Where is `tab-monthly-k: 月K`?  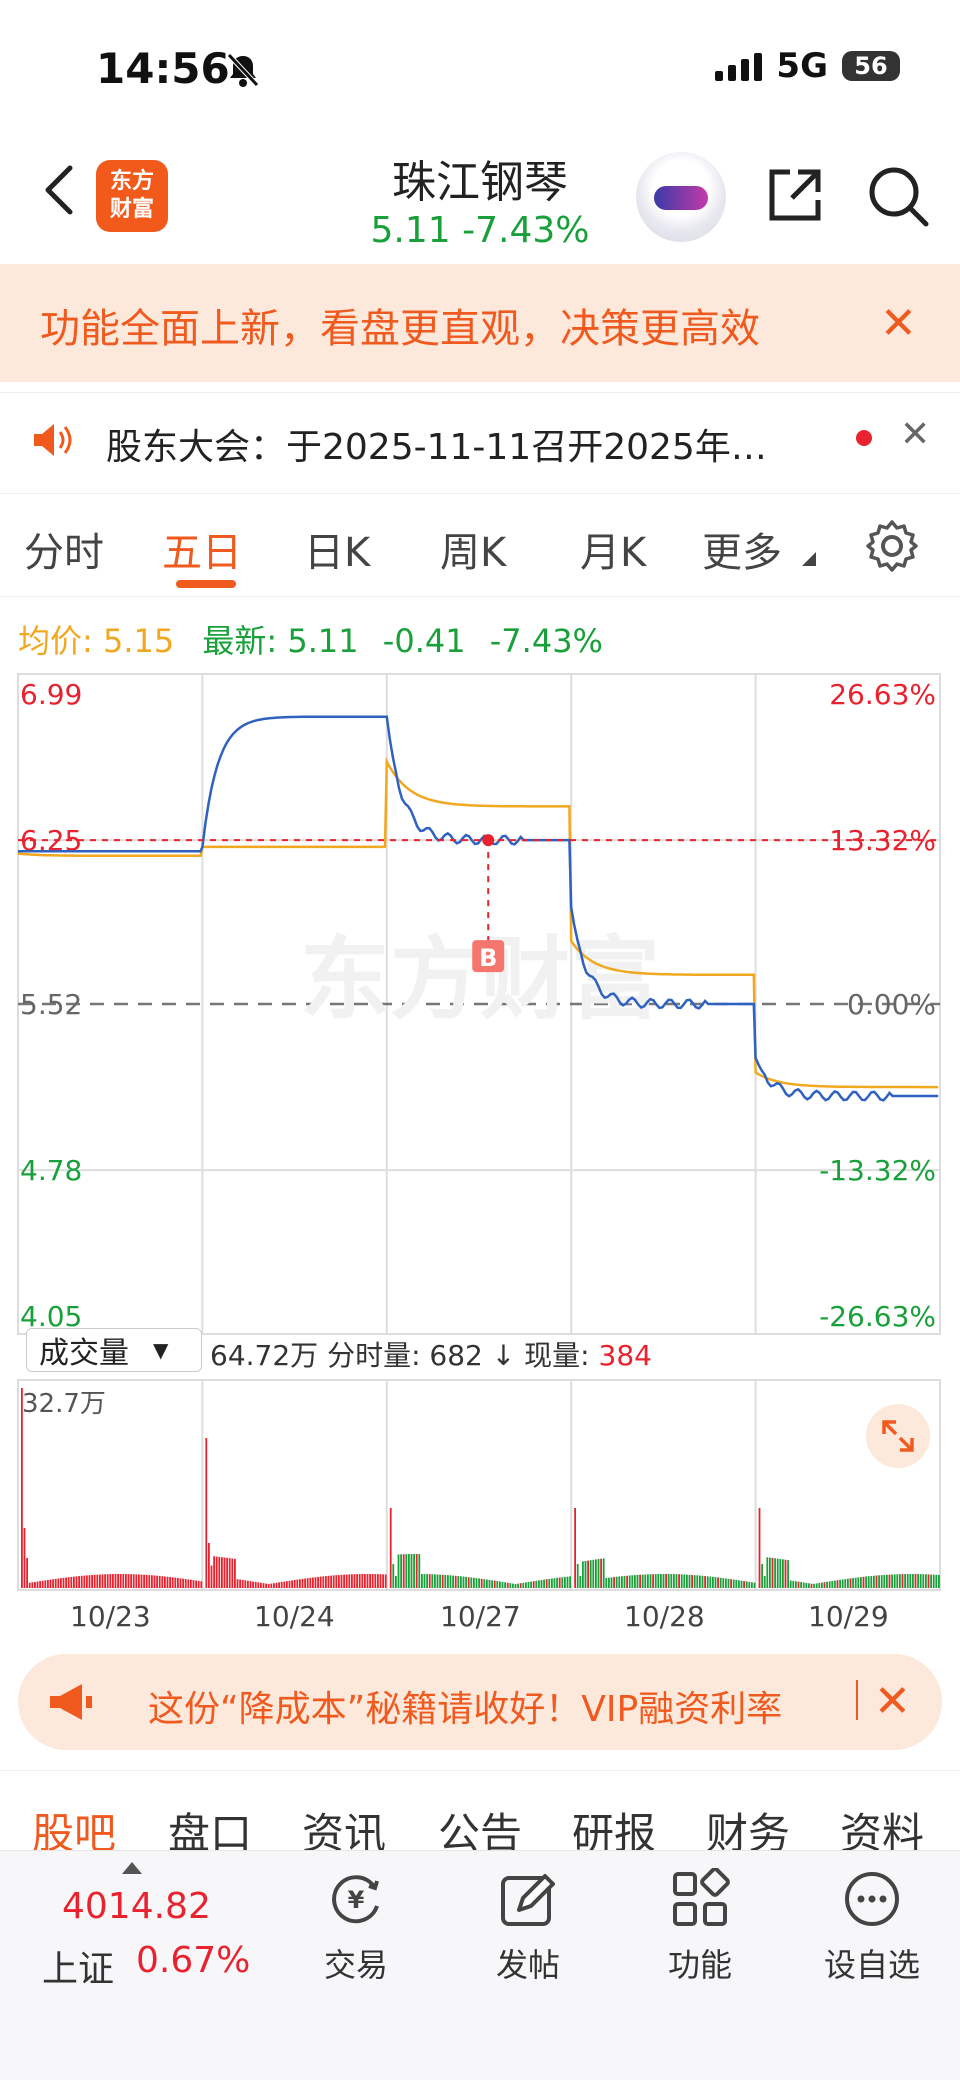
tab-monthly-k: 月K is located at coordinates (613, 549).